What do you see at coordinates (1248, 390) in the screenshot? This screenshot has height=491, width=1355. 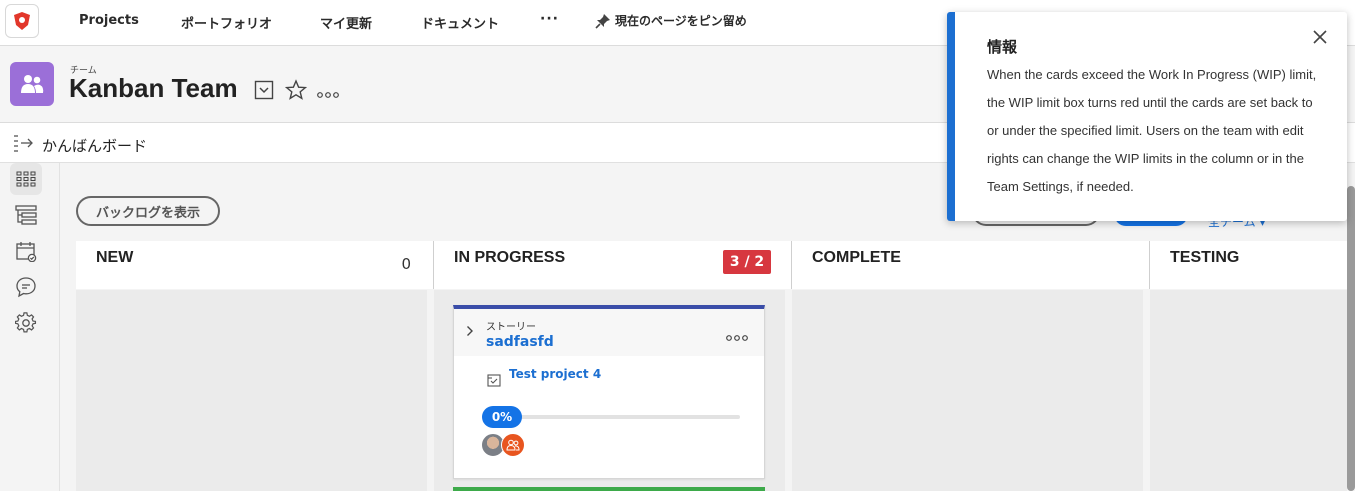 I see `column-body-testing` at bounding box center [1248, 390].